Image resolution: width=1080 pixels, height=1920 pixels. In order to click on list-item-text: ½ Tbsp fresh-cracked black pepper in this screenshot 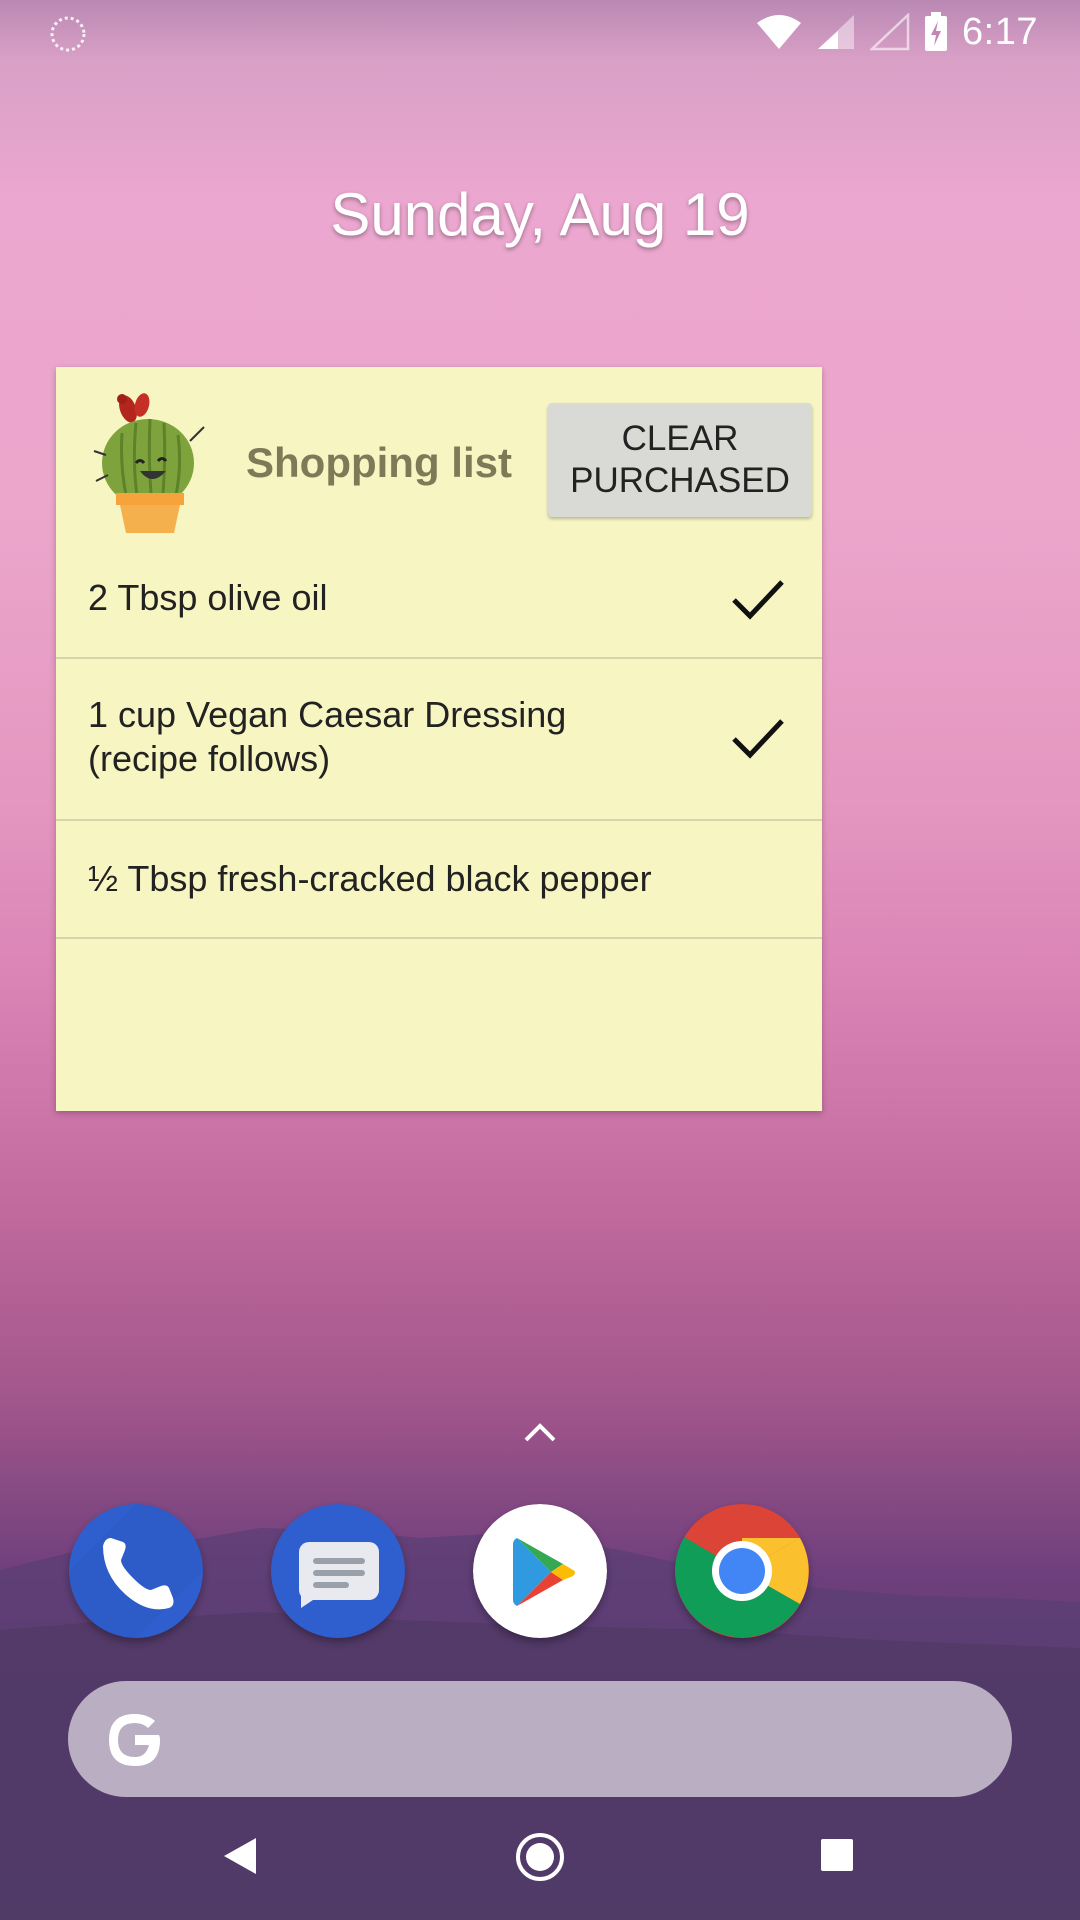, I will do `click(370, 878)`.